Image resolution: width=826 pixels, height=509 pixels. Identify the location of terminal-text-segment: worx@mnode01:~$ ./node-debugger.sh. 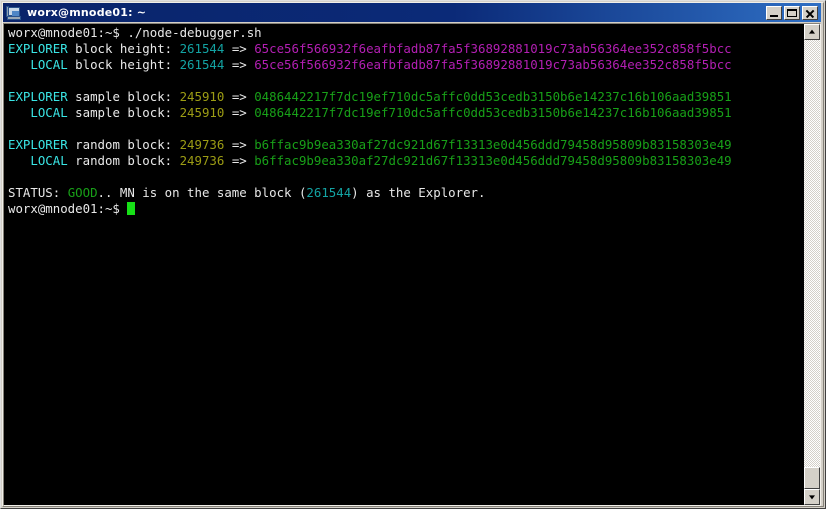
(135, 32).